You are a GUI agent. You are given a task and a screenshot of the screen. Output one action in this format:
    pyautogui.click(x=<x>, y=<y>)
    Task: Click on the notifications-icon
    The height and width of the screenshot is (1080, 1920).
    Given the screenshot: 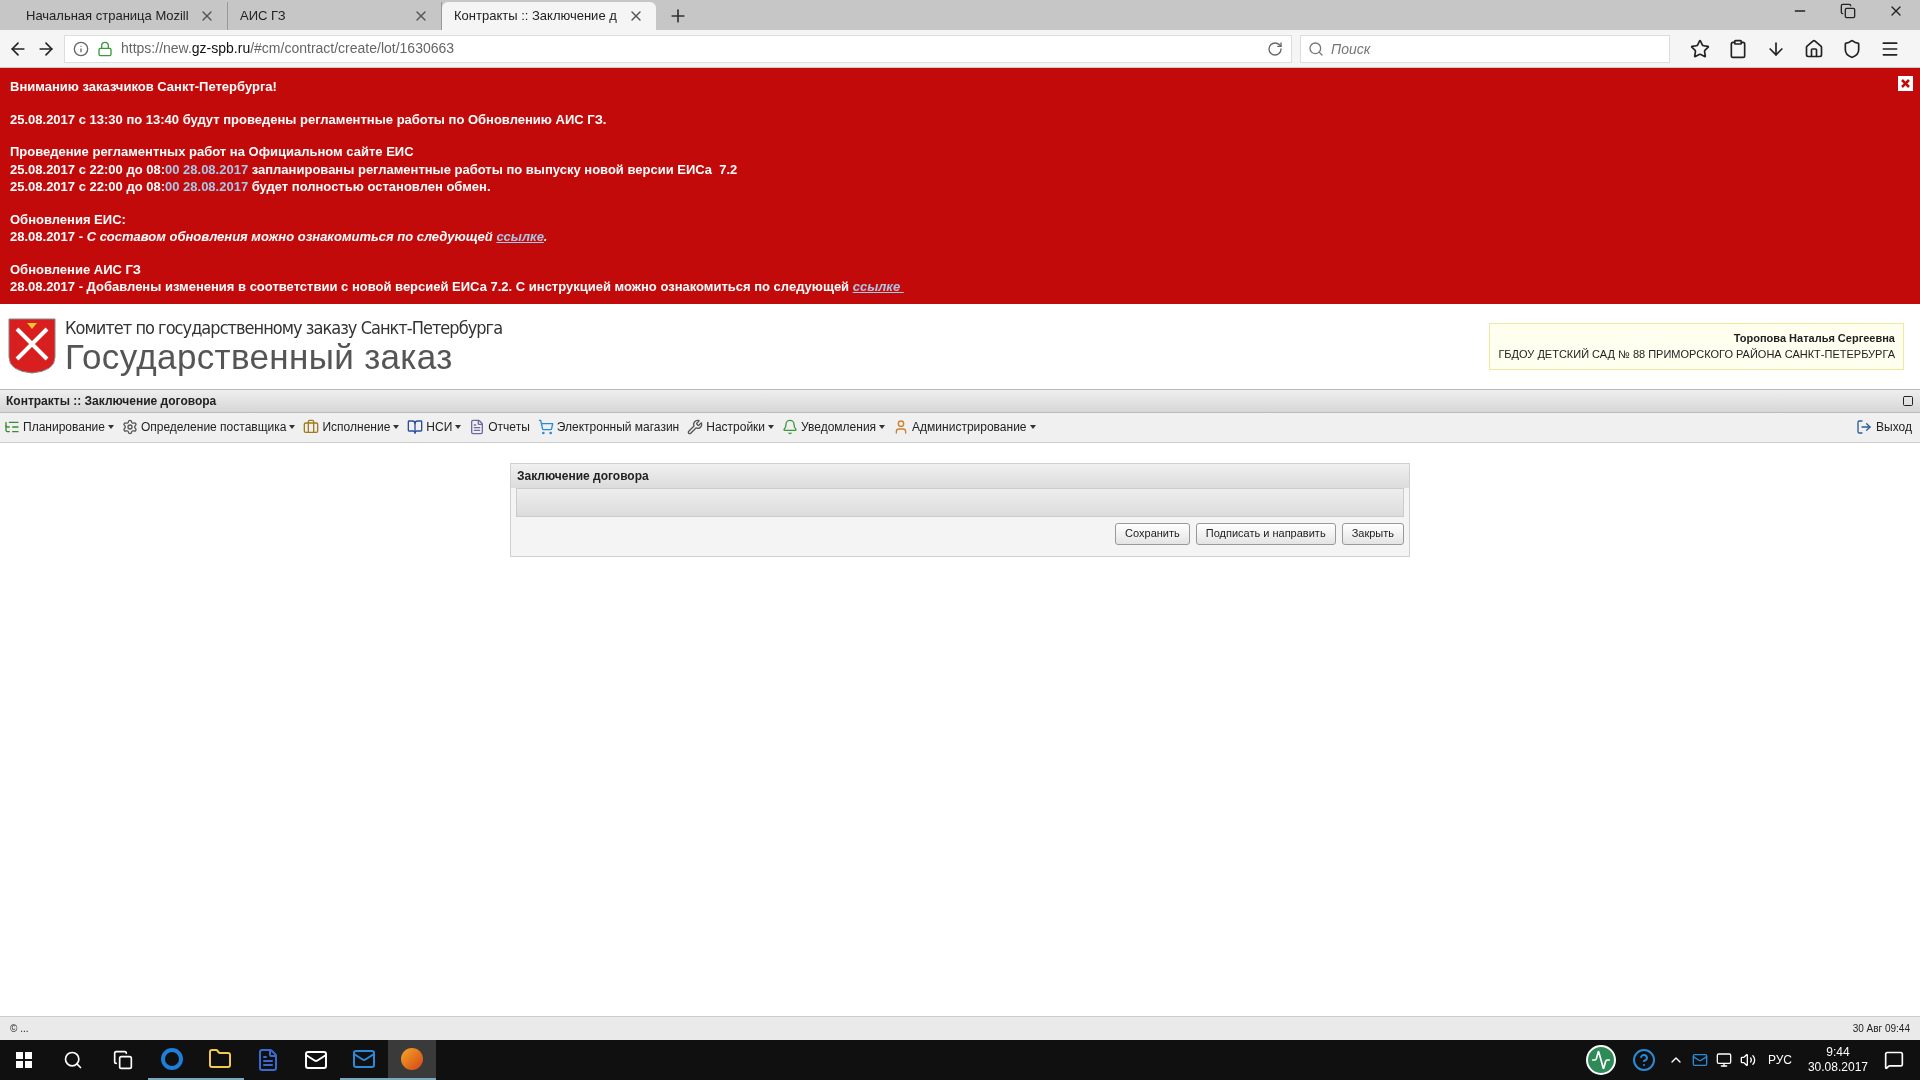 What is the action you would take?
    pyautogui.click(x=1894, y=1060)
    